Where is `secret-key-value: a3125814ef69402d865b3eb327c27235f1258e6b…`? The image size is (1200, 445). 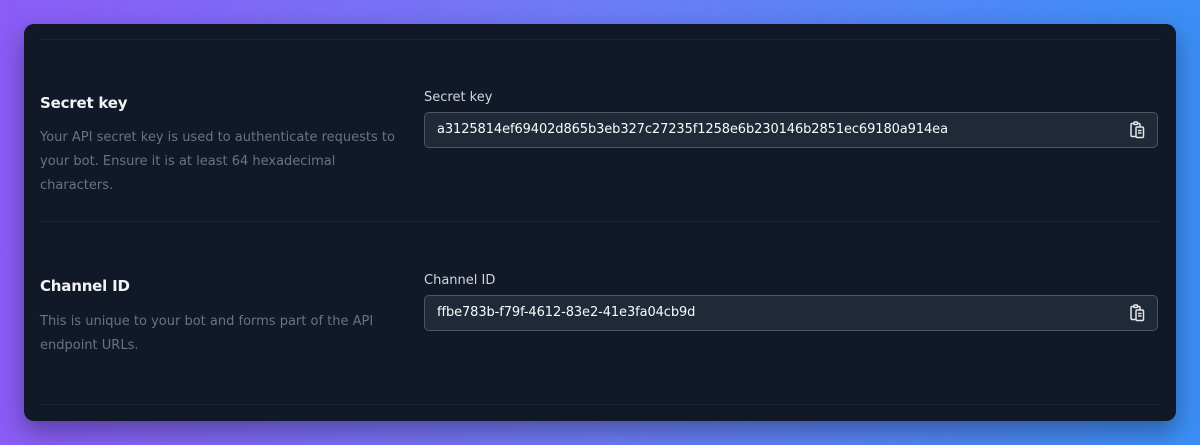
secret-key-value: a3125814ef69402d865b3eb327c27235f1258e6b… is located at coordinates (692, 130).